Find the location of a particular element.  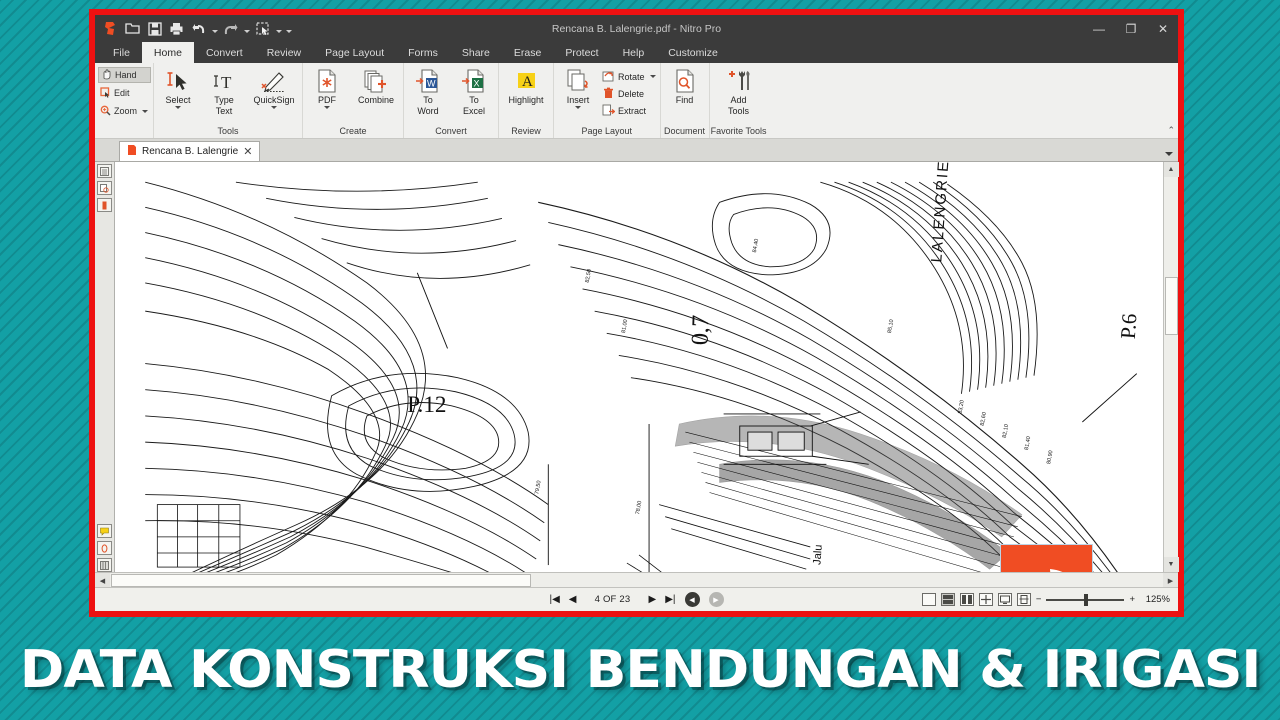

document-tab-close-icon: ✕ is located at coordinates (247, 151).